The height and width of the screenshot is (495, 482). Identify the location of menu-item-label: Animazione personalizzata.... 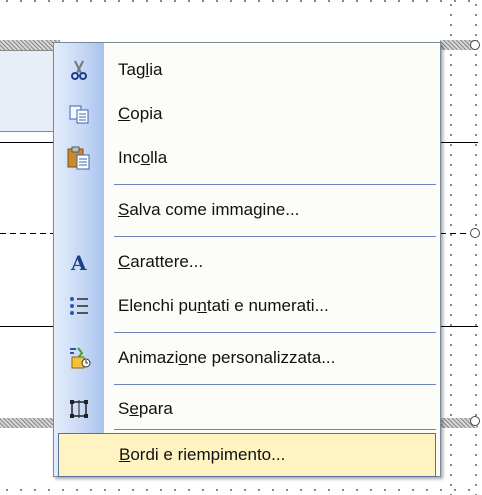
(227, 357).